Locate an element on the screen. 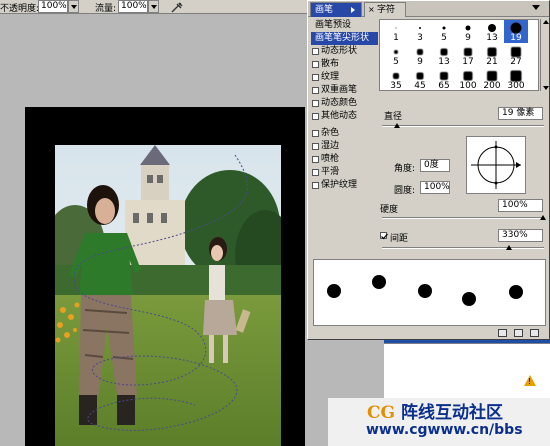  scroll-up-icon is located at coordinates (546, 22).